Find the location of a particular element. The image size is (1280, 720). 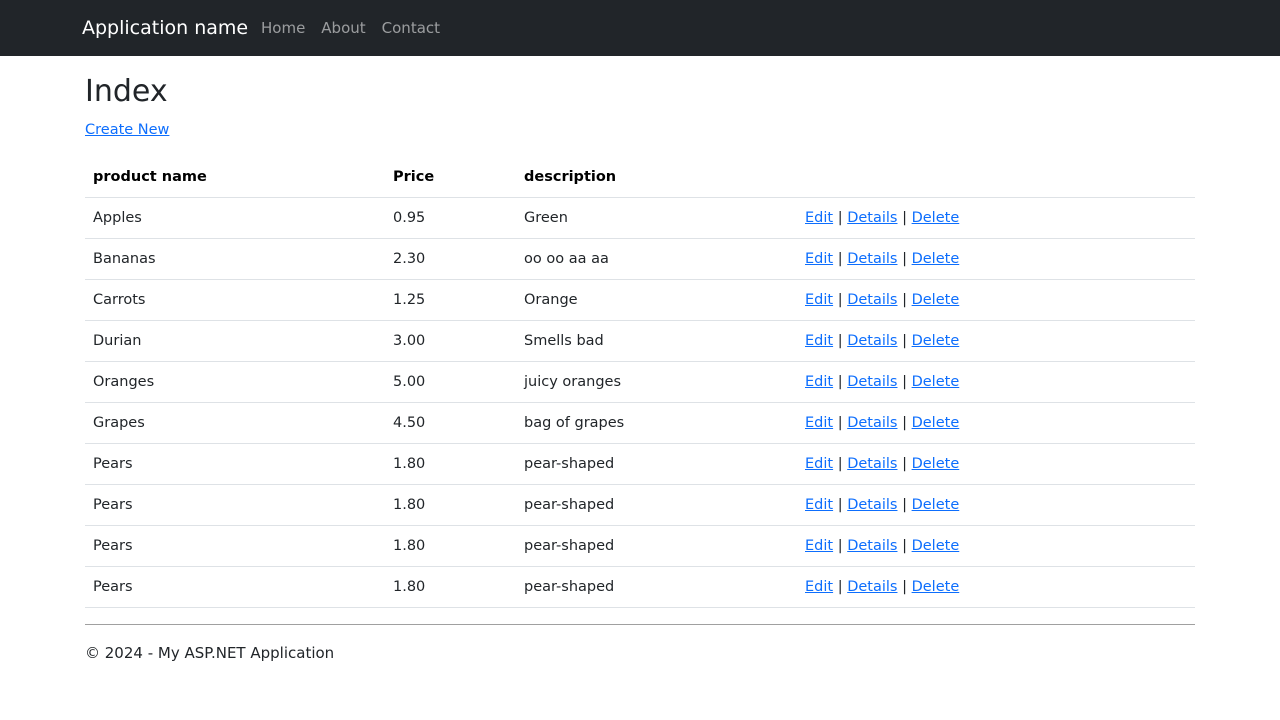

description-cell: Orange is located at coordinates (656, 300).